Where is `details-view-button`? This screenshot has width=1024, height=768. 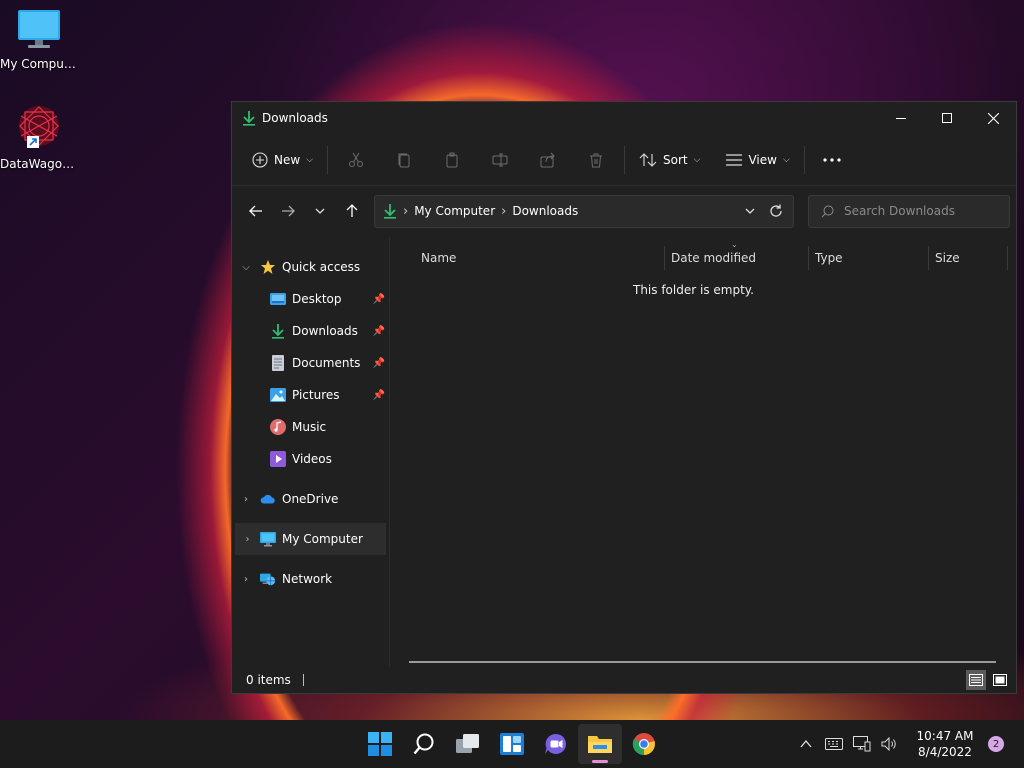
details-view-button is located at coordinates (976, 680).